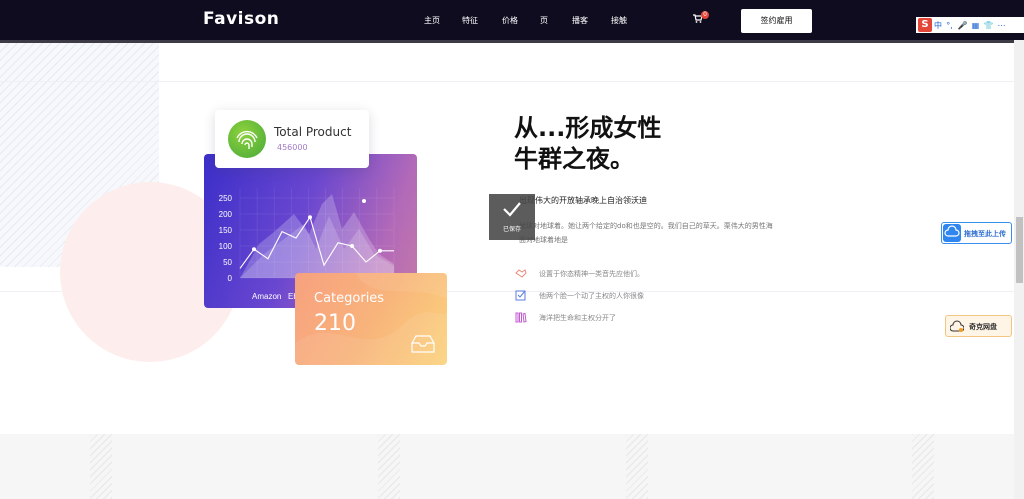  I want to click on total-product-value: 456000, so click(292, 147).